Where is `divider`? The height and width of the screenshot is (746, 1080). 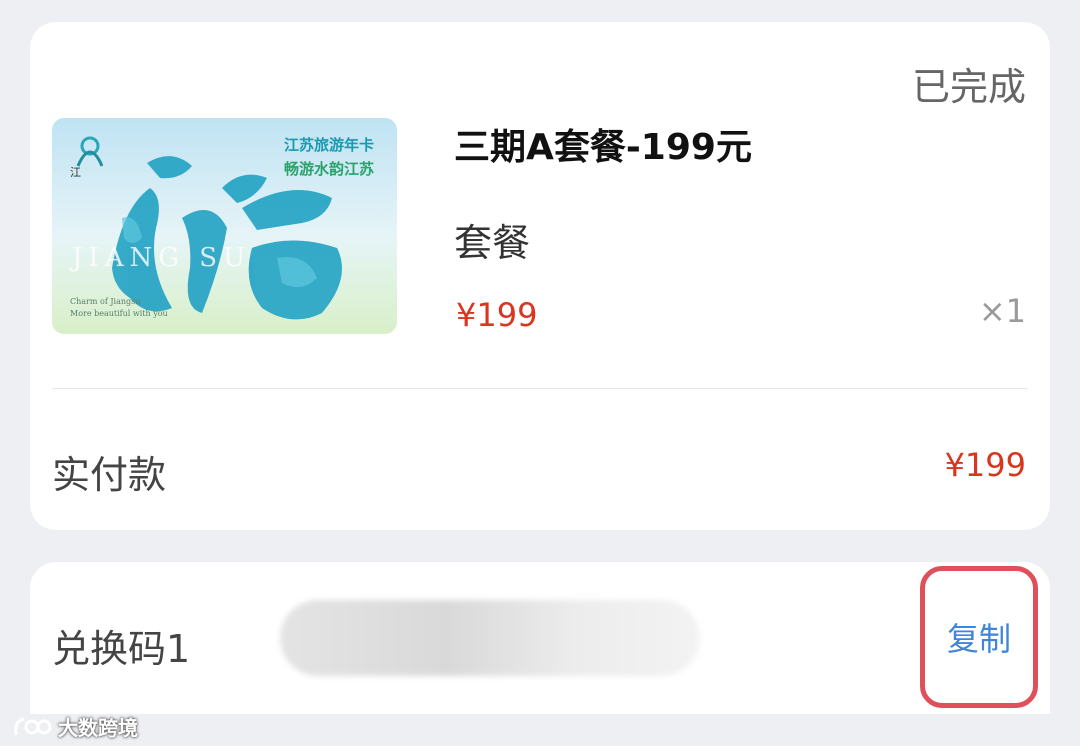
divider is located at coordinates (540, 388).